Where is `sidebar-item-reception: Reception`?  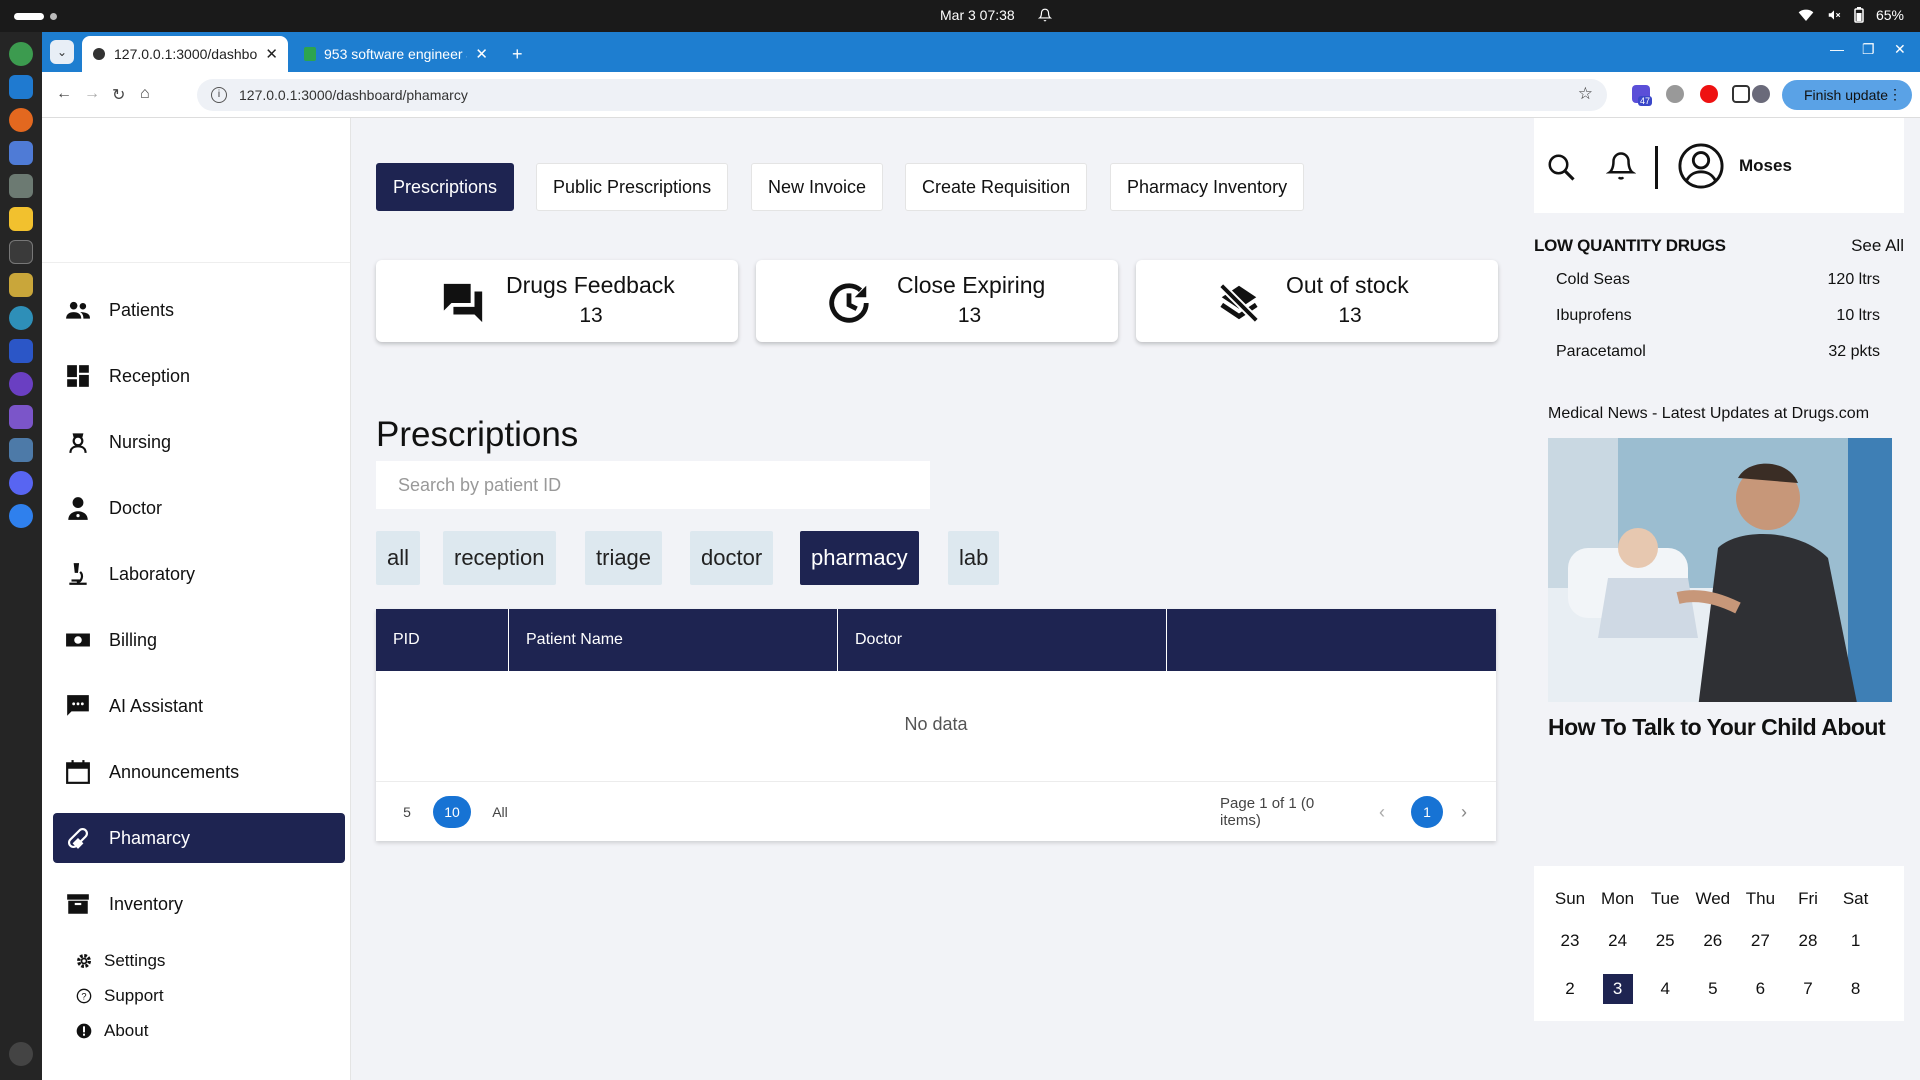 sidebar-item-reception: Reception is located at coordinates (199, 376).